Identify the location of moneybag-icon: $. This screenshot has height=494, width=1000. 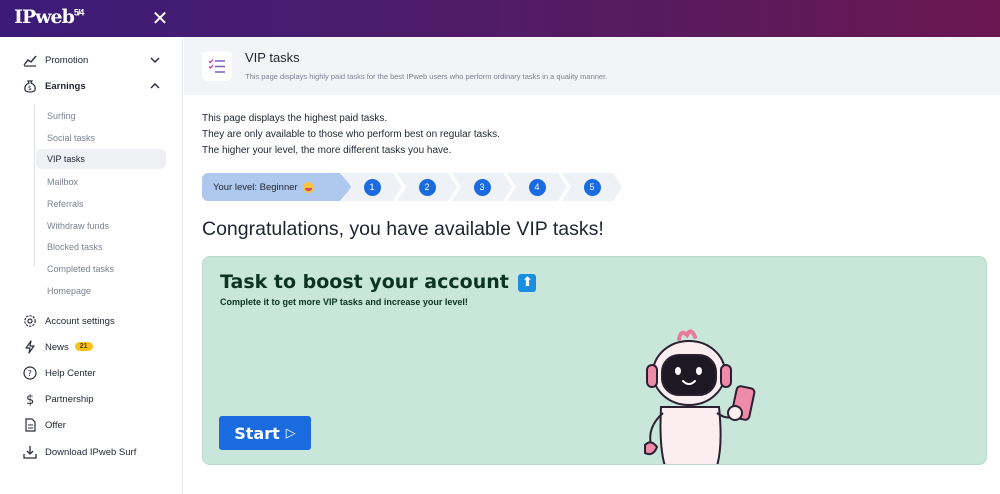
(30, 86).